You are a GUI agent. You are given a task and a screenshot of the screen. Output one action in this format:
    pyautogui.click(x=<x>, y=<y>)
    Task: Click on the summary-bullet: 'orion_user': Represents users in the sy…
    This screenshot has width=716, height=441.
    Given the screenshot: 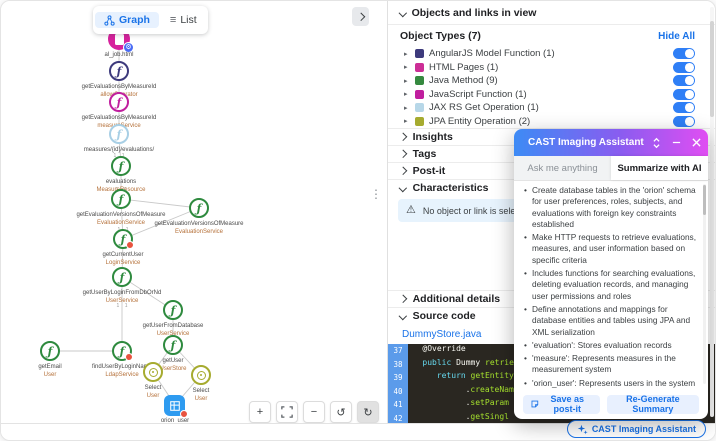 What is the action you would take?
    pyautogui.click(x=611, y=383)
    